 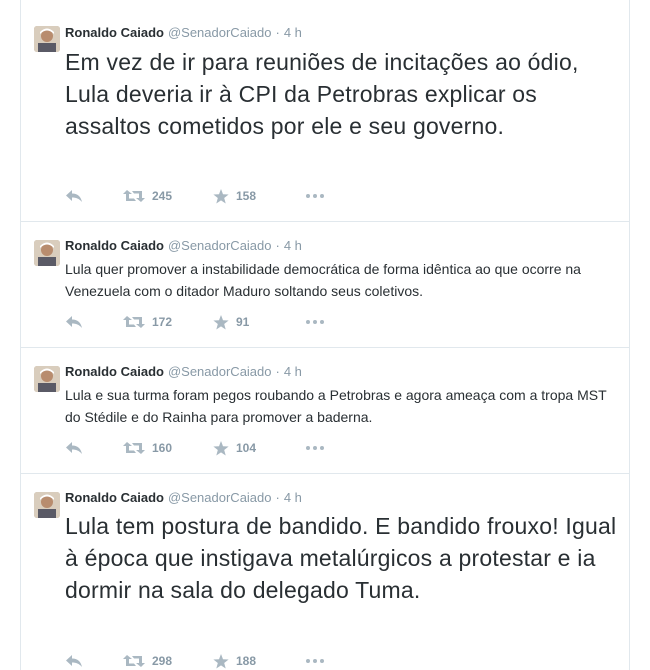 I want to click on retweet-button: 172, so click(x=168, y=322).